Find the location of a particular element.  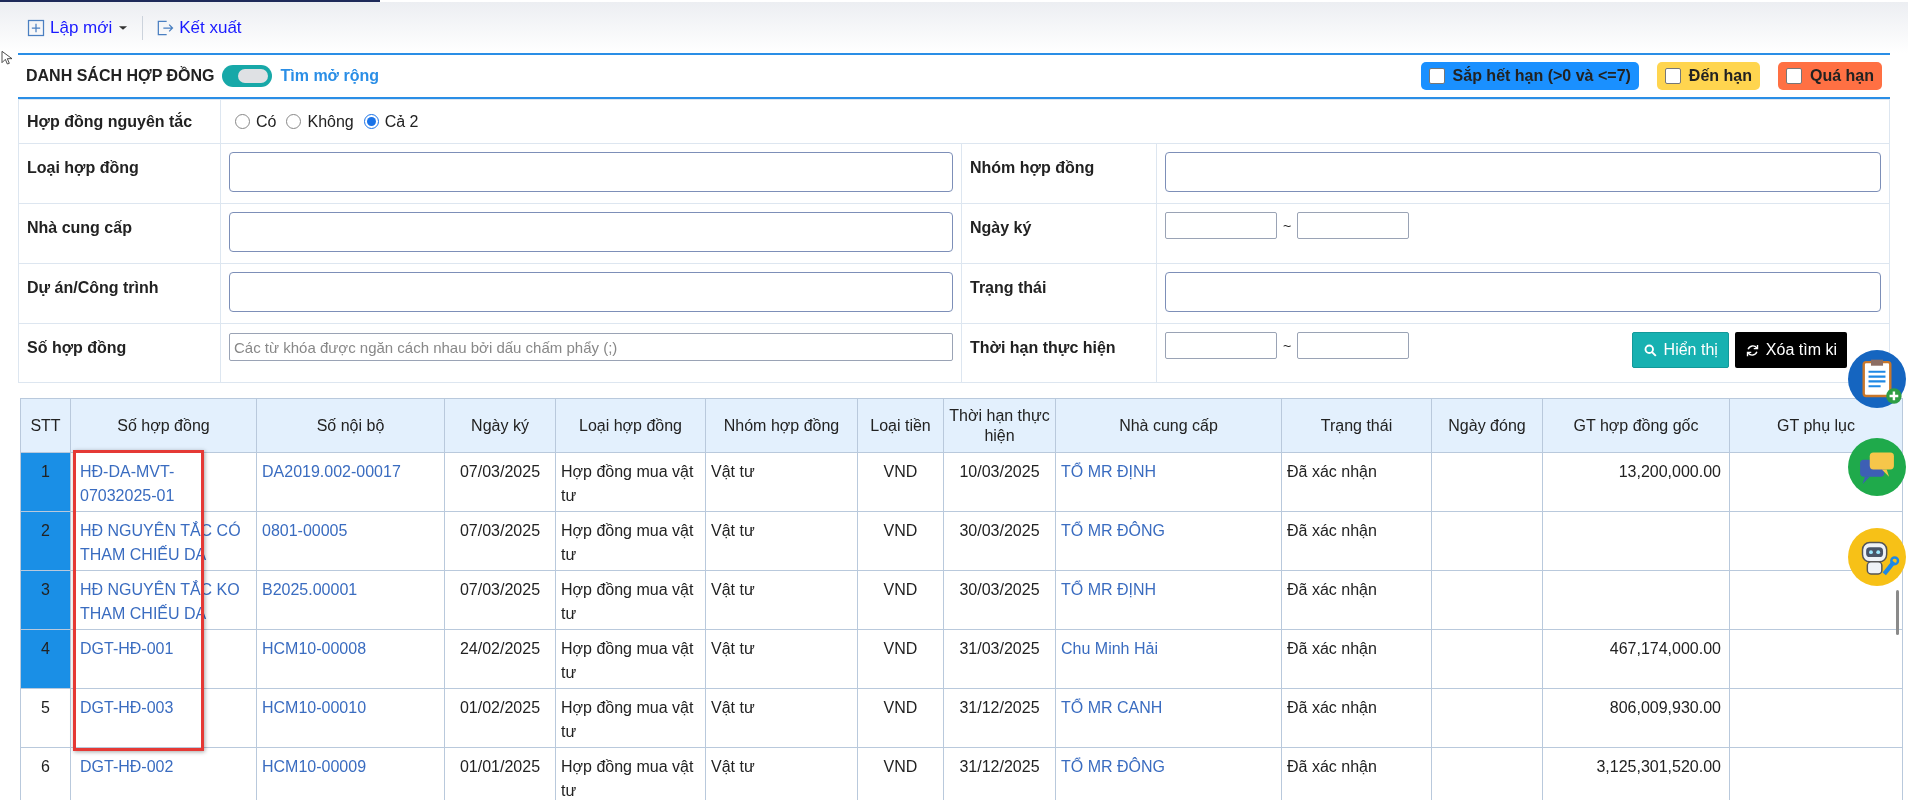

toggle-switch is located at coordinates (247, 76).